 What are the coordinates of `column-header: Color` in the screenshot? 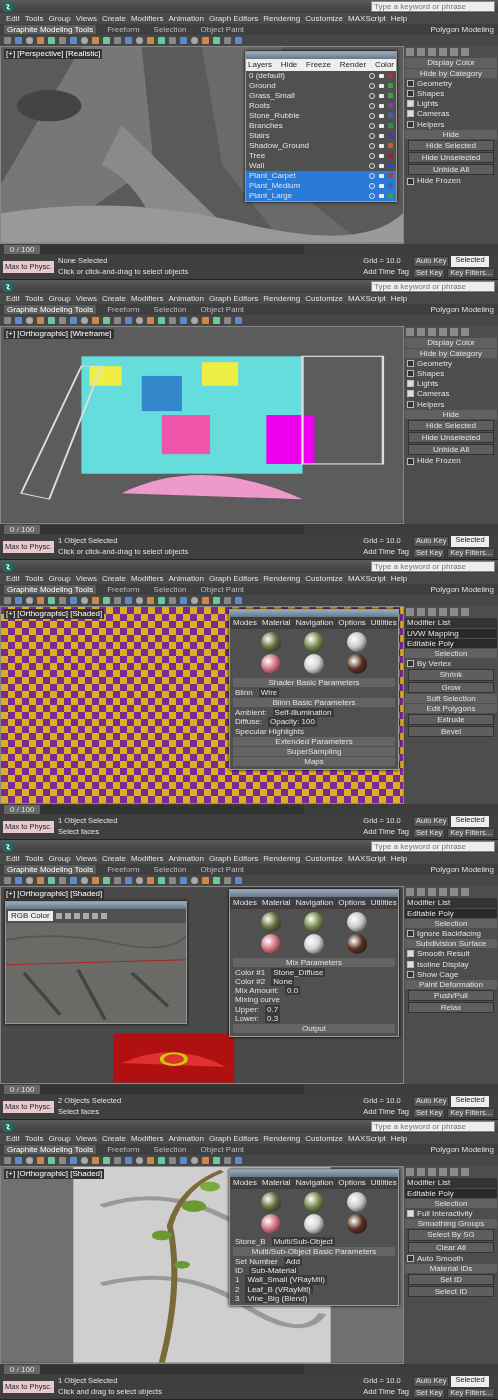 It's located at (384, 65).